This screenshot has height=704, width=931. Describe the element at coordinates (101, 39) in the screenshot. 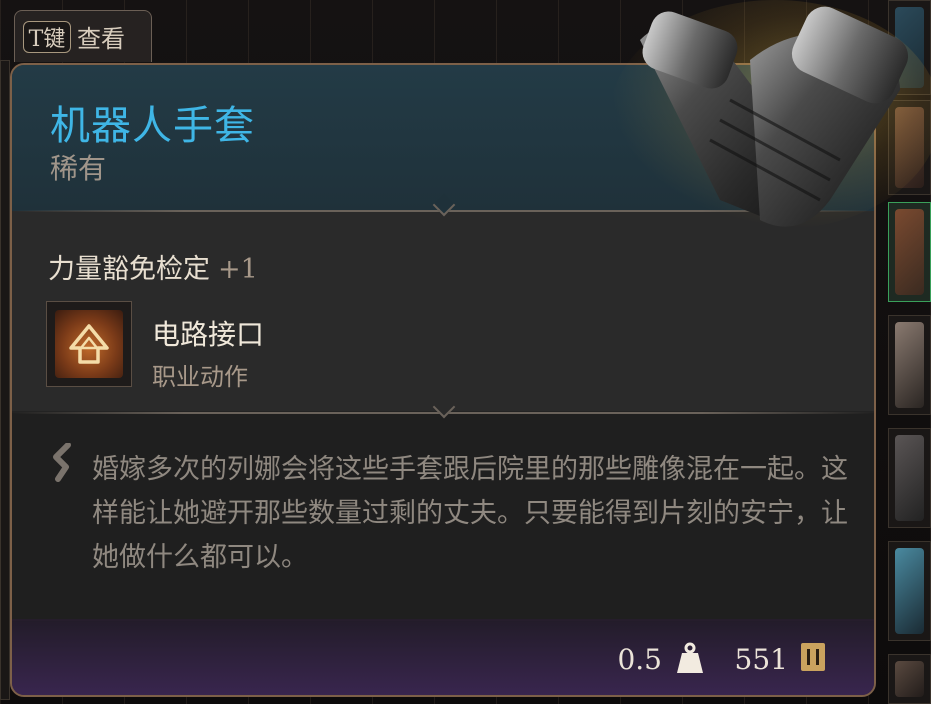

I see `key-hint-label: 查看` at that location.